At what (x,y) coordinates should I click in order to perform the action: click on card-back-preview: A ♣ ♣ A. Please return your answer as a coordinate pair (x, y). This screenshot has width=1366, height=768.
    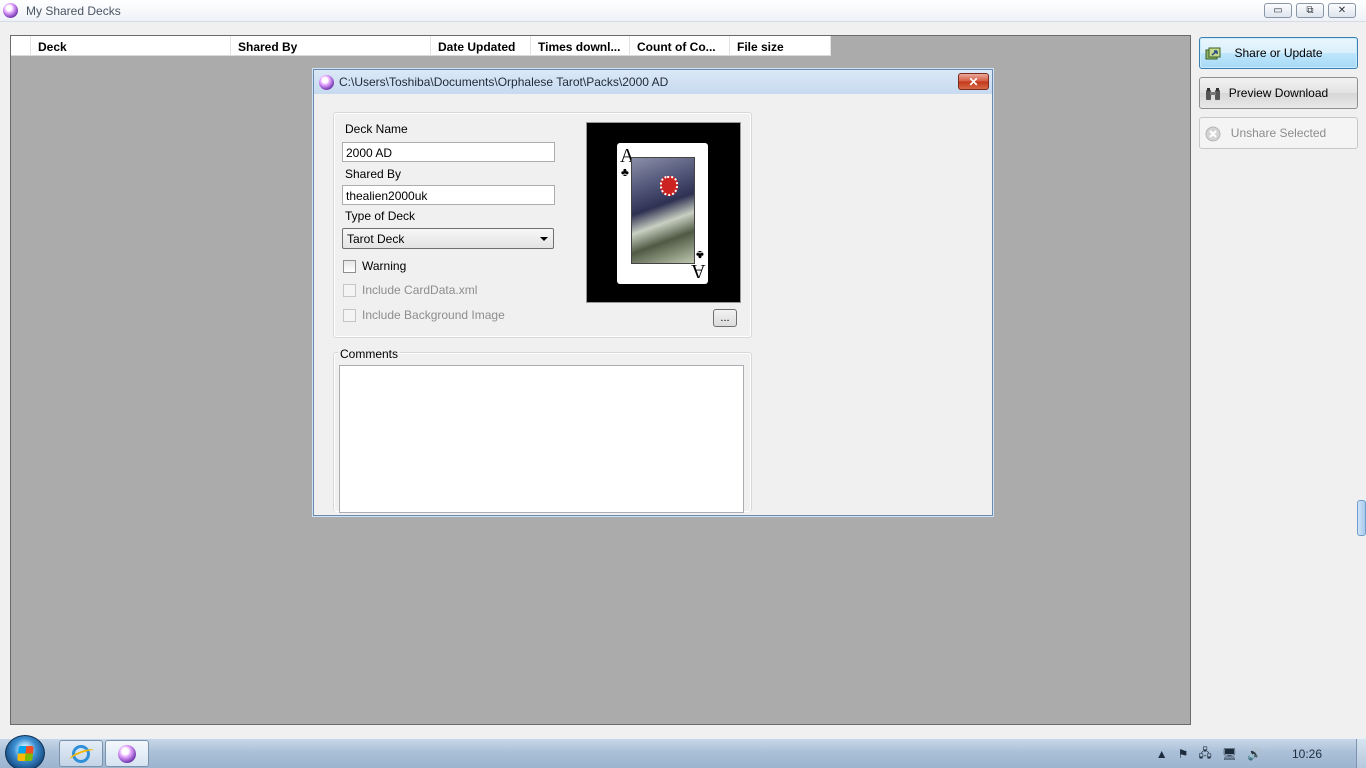
    Looking at the image, I should click on (663, 212).